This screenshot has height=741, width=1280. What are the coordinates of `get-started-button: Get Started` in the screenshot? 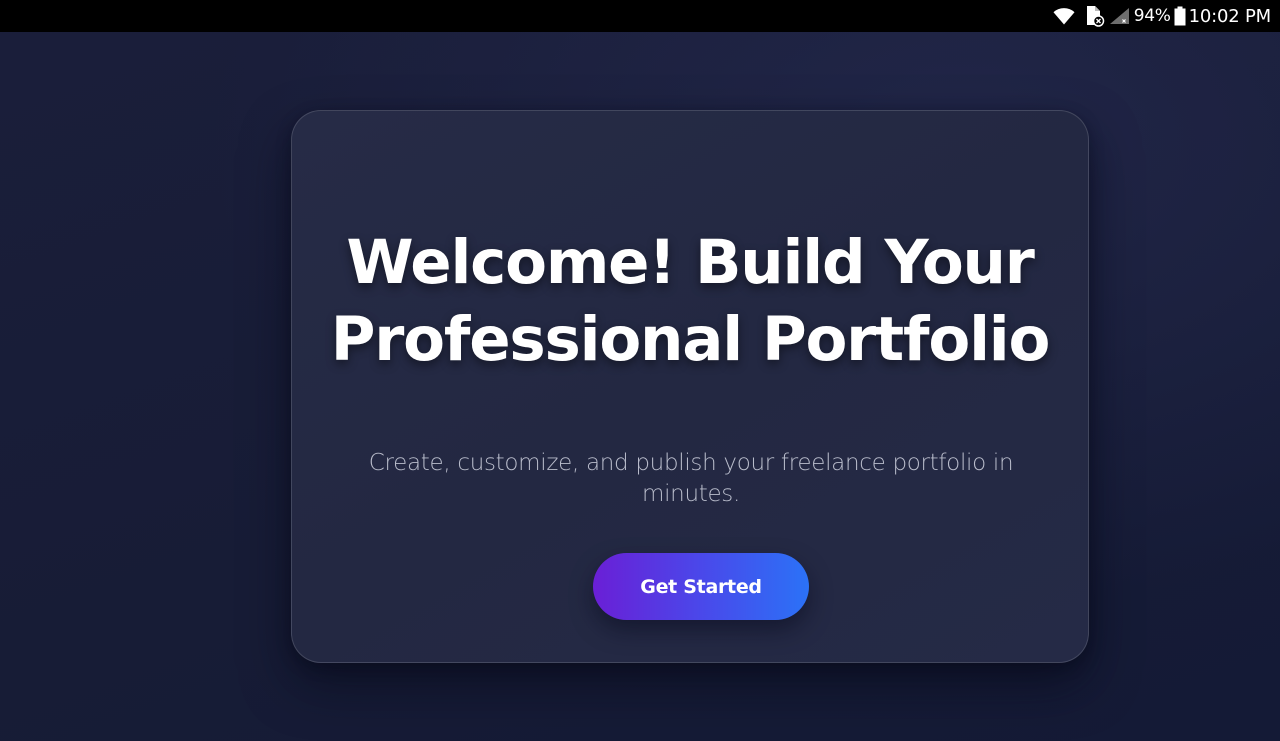 It's located at (701, 586).